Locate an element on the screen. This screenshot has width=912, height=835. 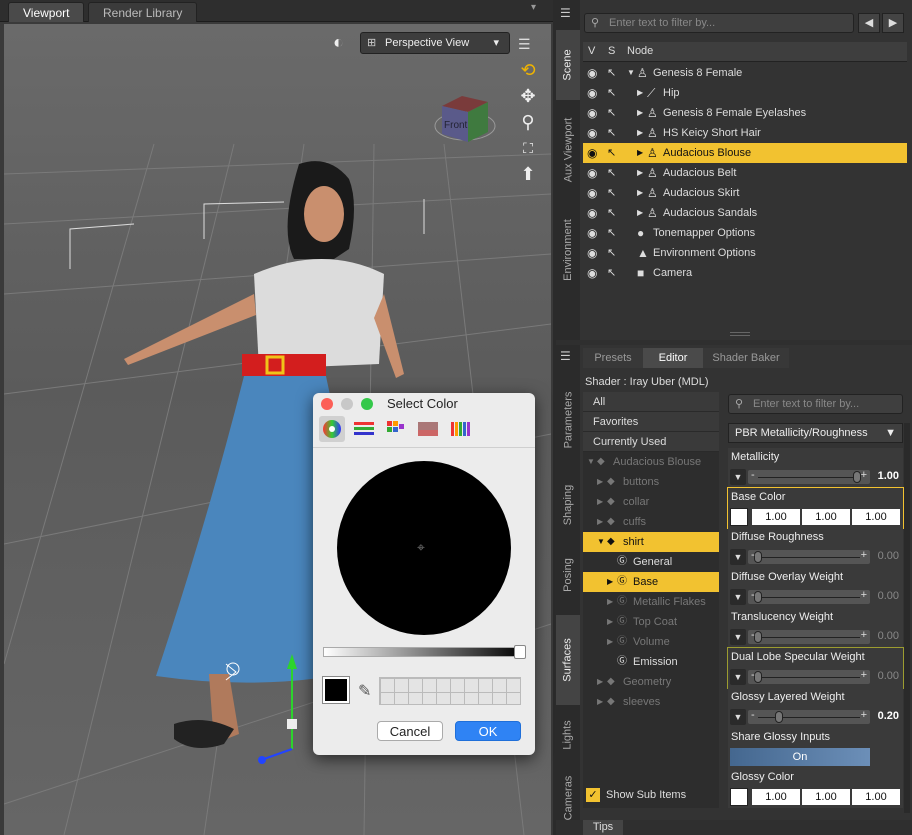
show-sub-checkbox: ✓ is located at coordinates (593, 795).